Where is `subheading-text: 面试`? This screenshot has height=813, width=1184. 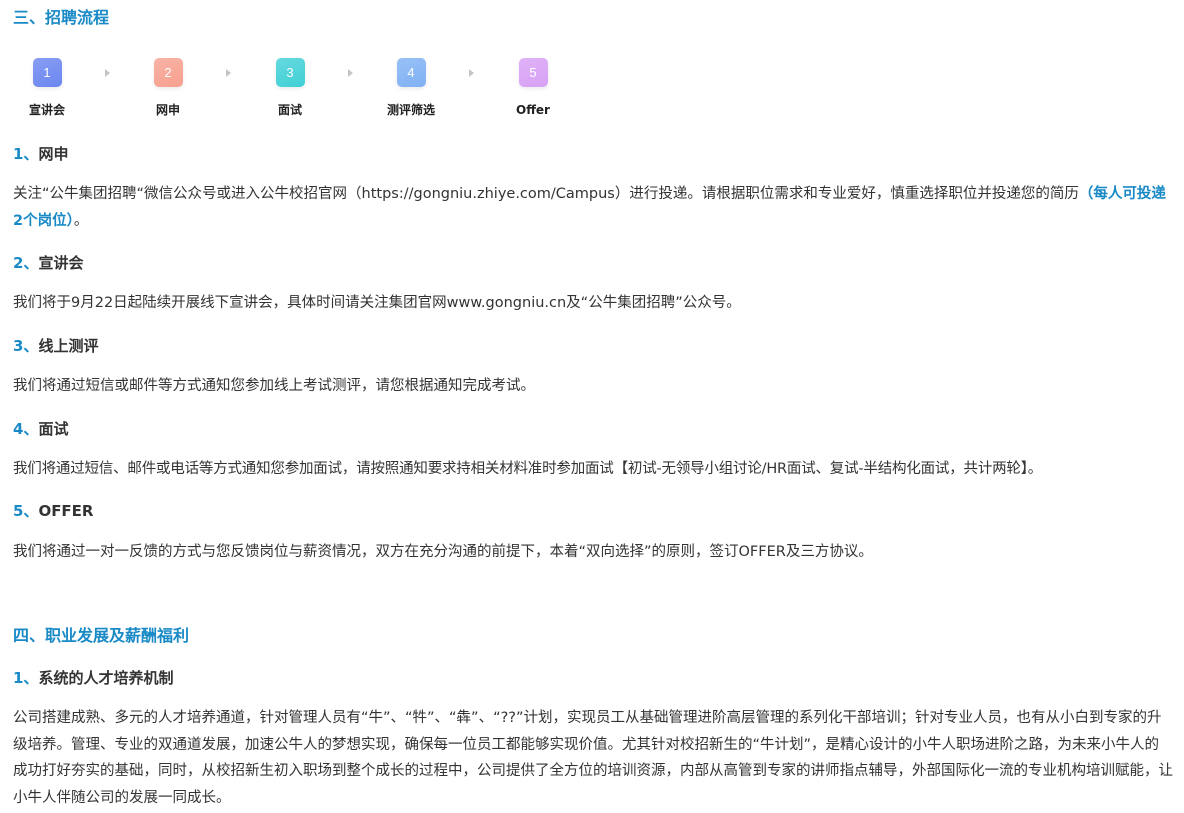 subheading-text: 面试 is located at coordinates (53, 429).